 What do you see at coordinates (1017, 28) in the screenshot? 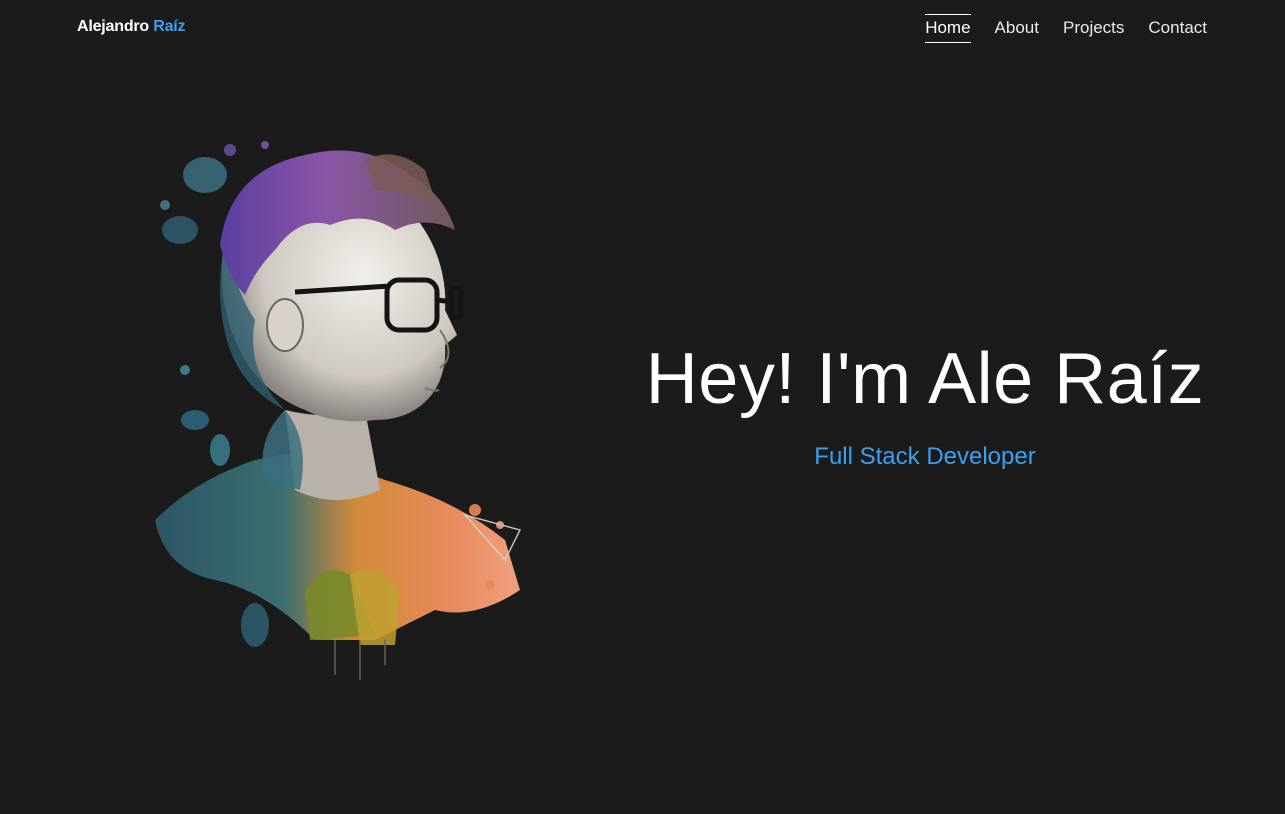
I see `nav-about: About` at bounding box center [1017, 28].